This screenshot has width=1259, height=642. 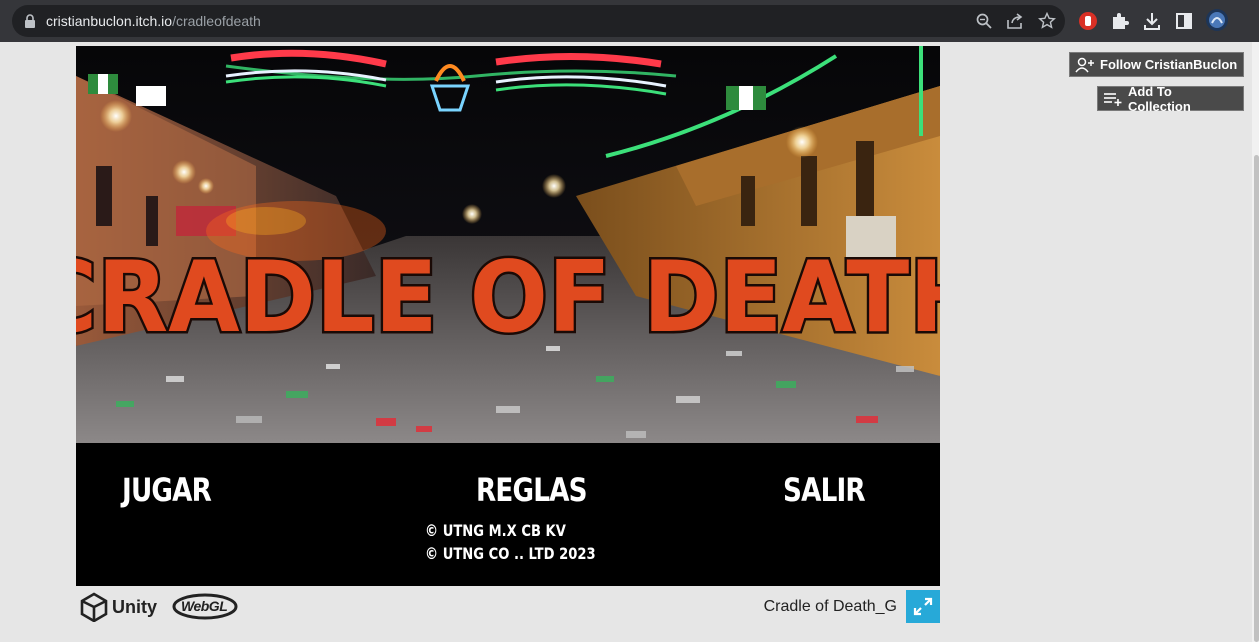 I want to click on fullscreen-button, so click(x=923, y=606).